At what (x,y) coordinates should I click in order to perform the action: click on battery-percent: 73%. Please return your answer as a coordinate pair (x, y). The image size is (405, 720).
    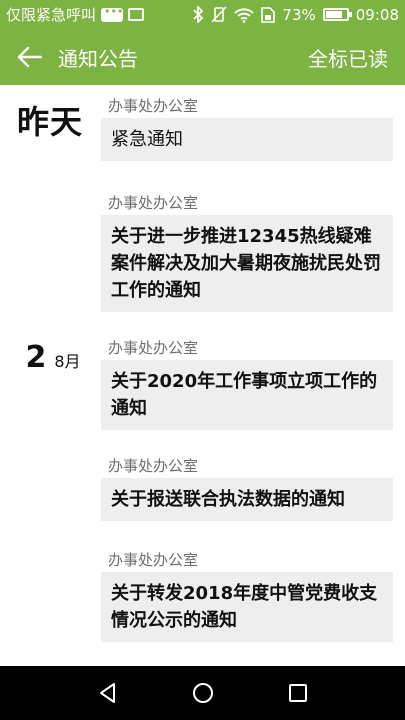
    Looking at the image, I should click on (299, 14).